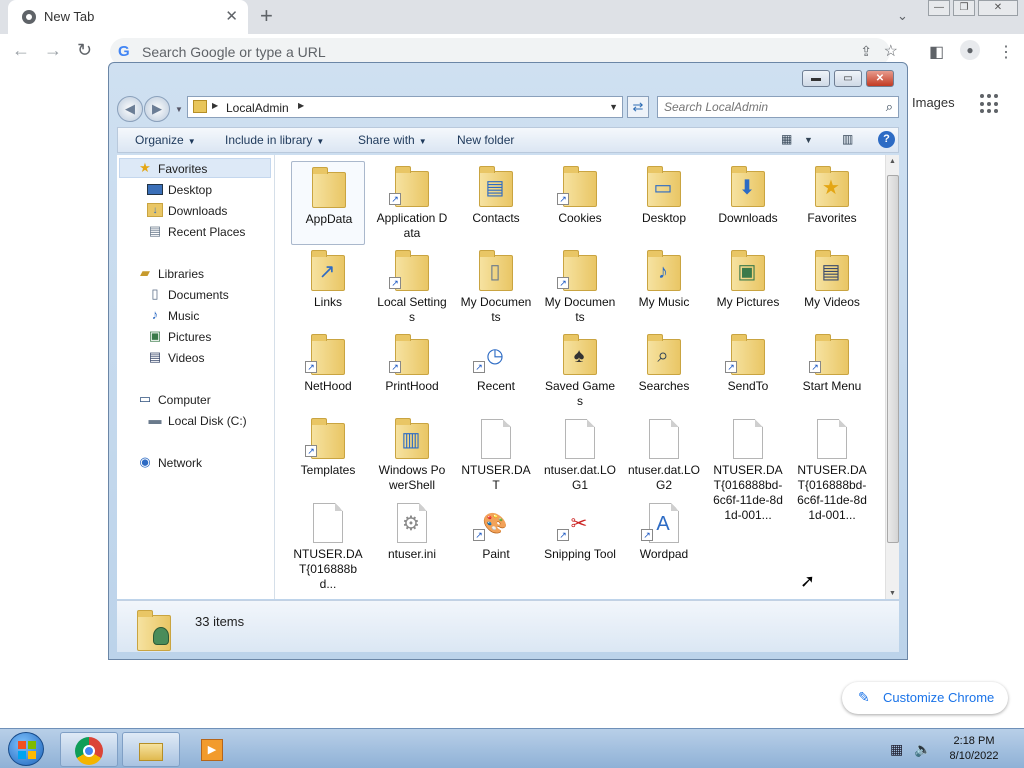 The image size is (1024, 768). I want to click on file-item: AppData, so click(328, 203).